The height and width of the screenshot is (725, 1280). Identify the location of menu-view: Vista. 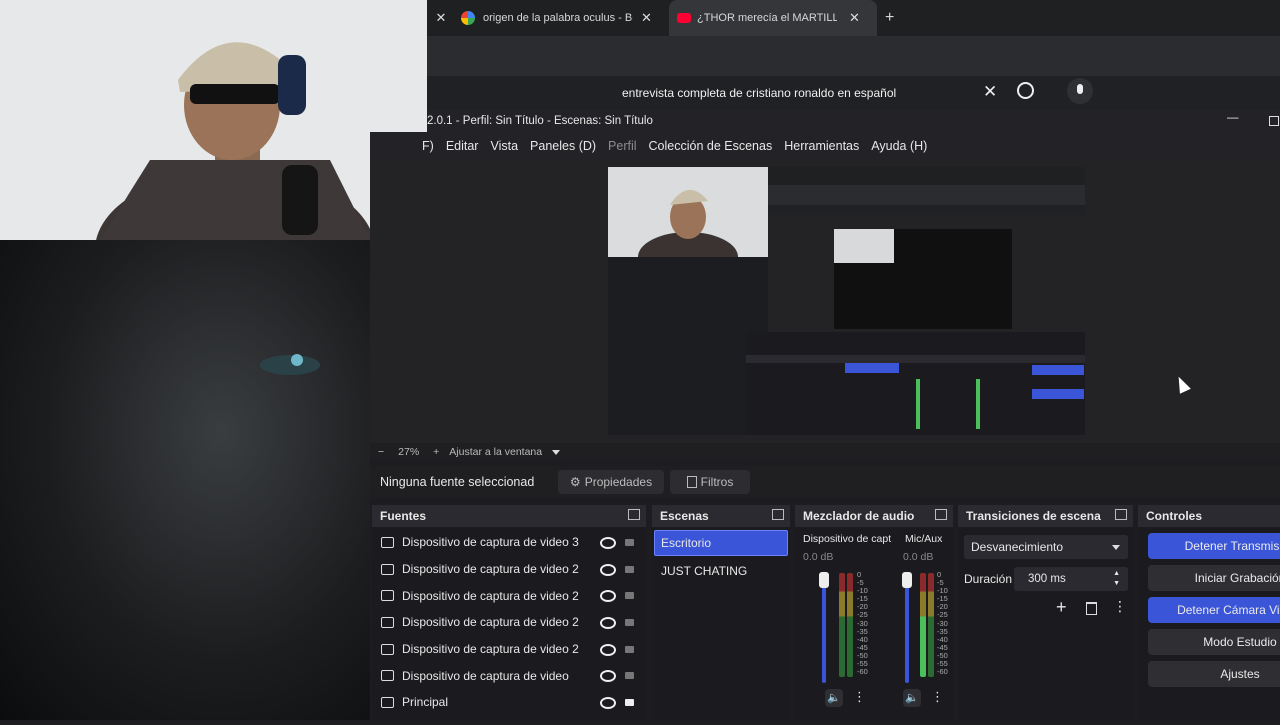
(504, 146).